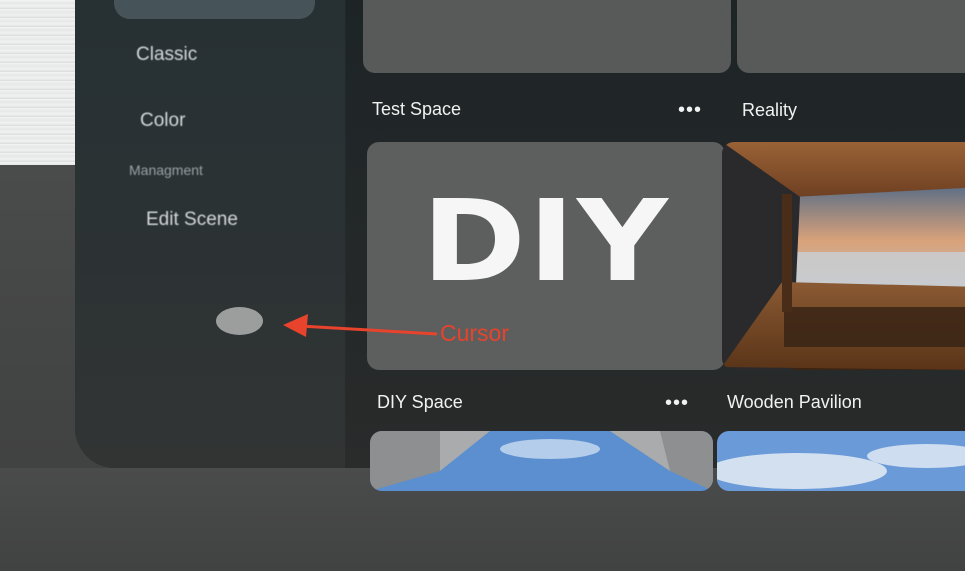  What do you see at coordinates (475, 333) in the screenshot?
I see `cursor-annotation-label: Cursor` at bounding box center [475, 333].